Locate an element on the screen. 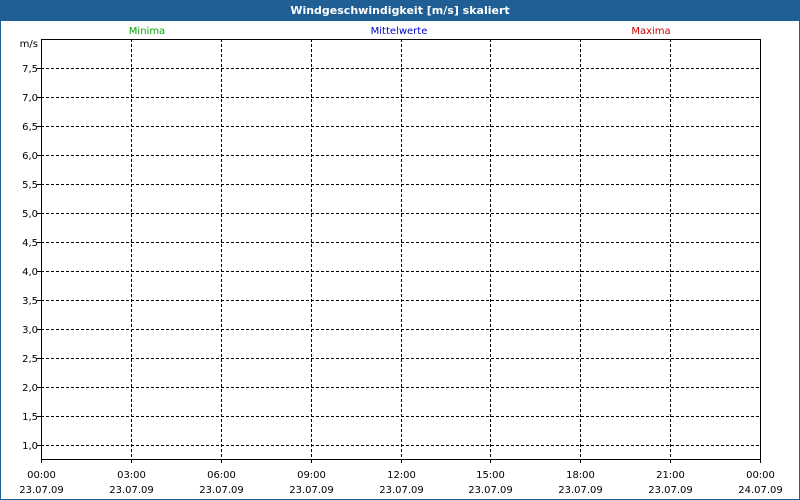  x-tick-time-label: 12:00 is located at coordinates (401, 475).